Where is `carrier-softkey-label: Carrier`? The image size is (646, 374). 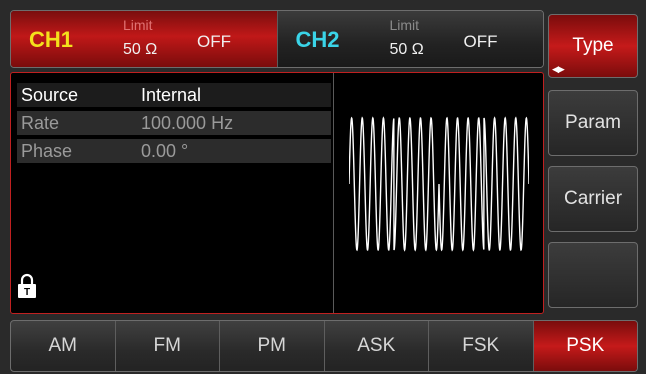
carrier-softkey-label: Carrier is located at coordinates (593, 198).